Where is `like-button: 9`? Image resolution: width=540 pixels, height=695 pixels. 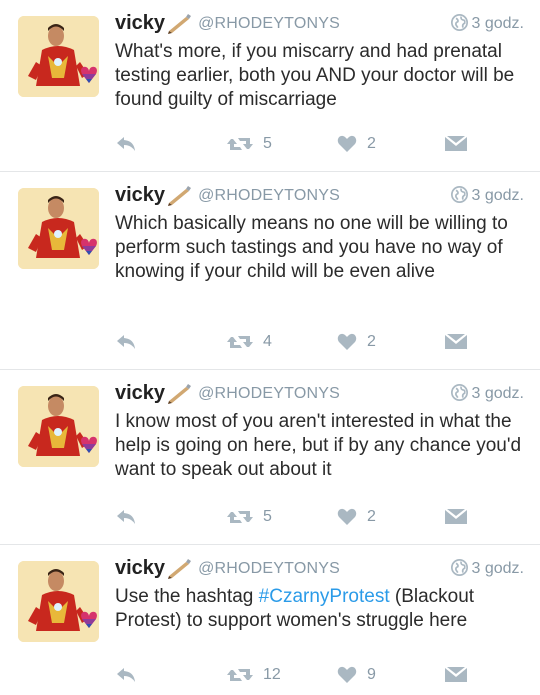 like-button: 9 is located at coordinates (356, 675).